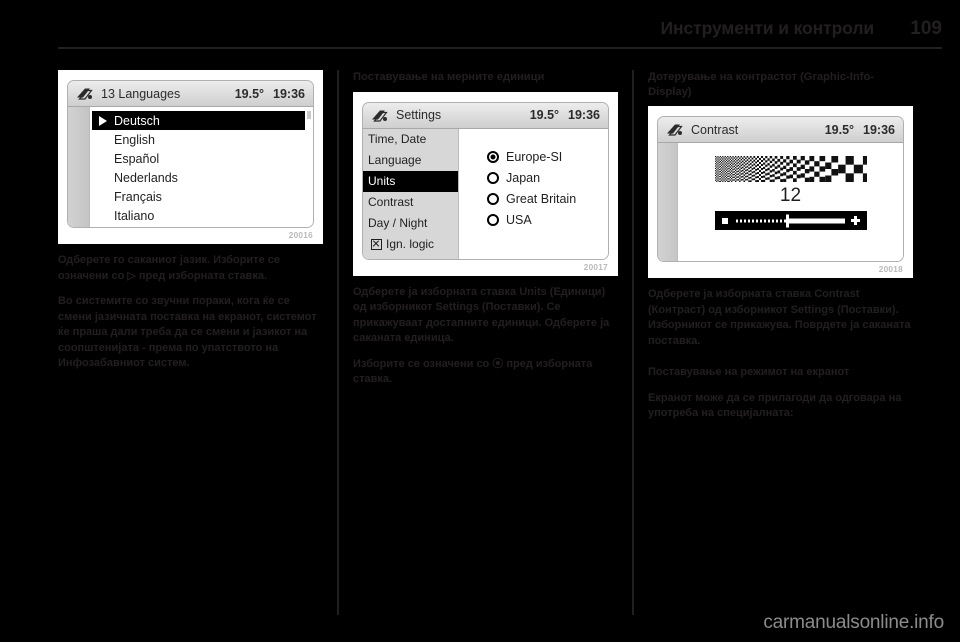 The height and width of the screenshot is (642, 960). Describe the element at coordinates (523, 178) in the screenshot. I see `radio-label: Japan` at that location.